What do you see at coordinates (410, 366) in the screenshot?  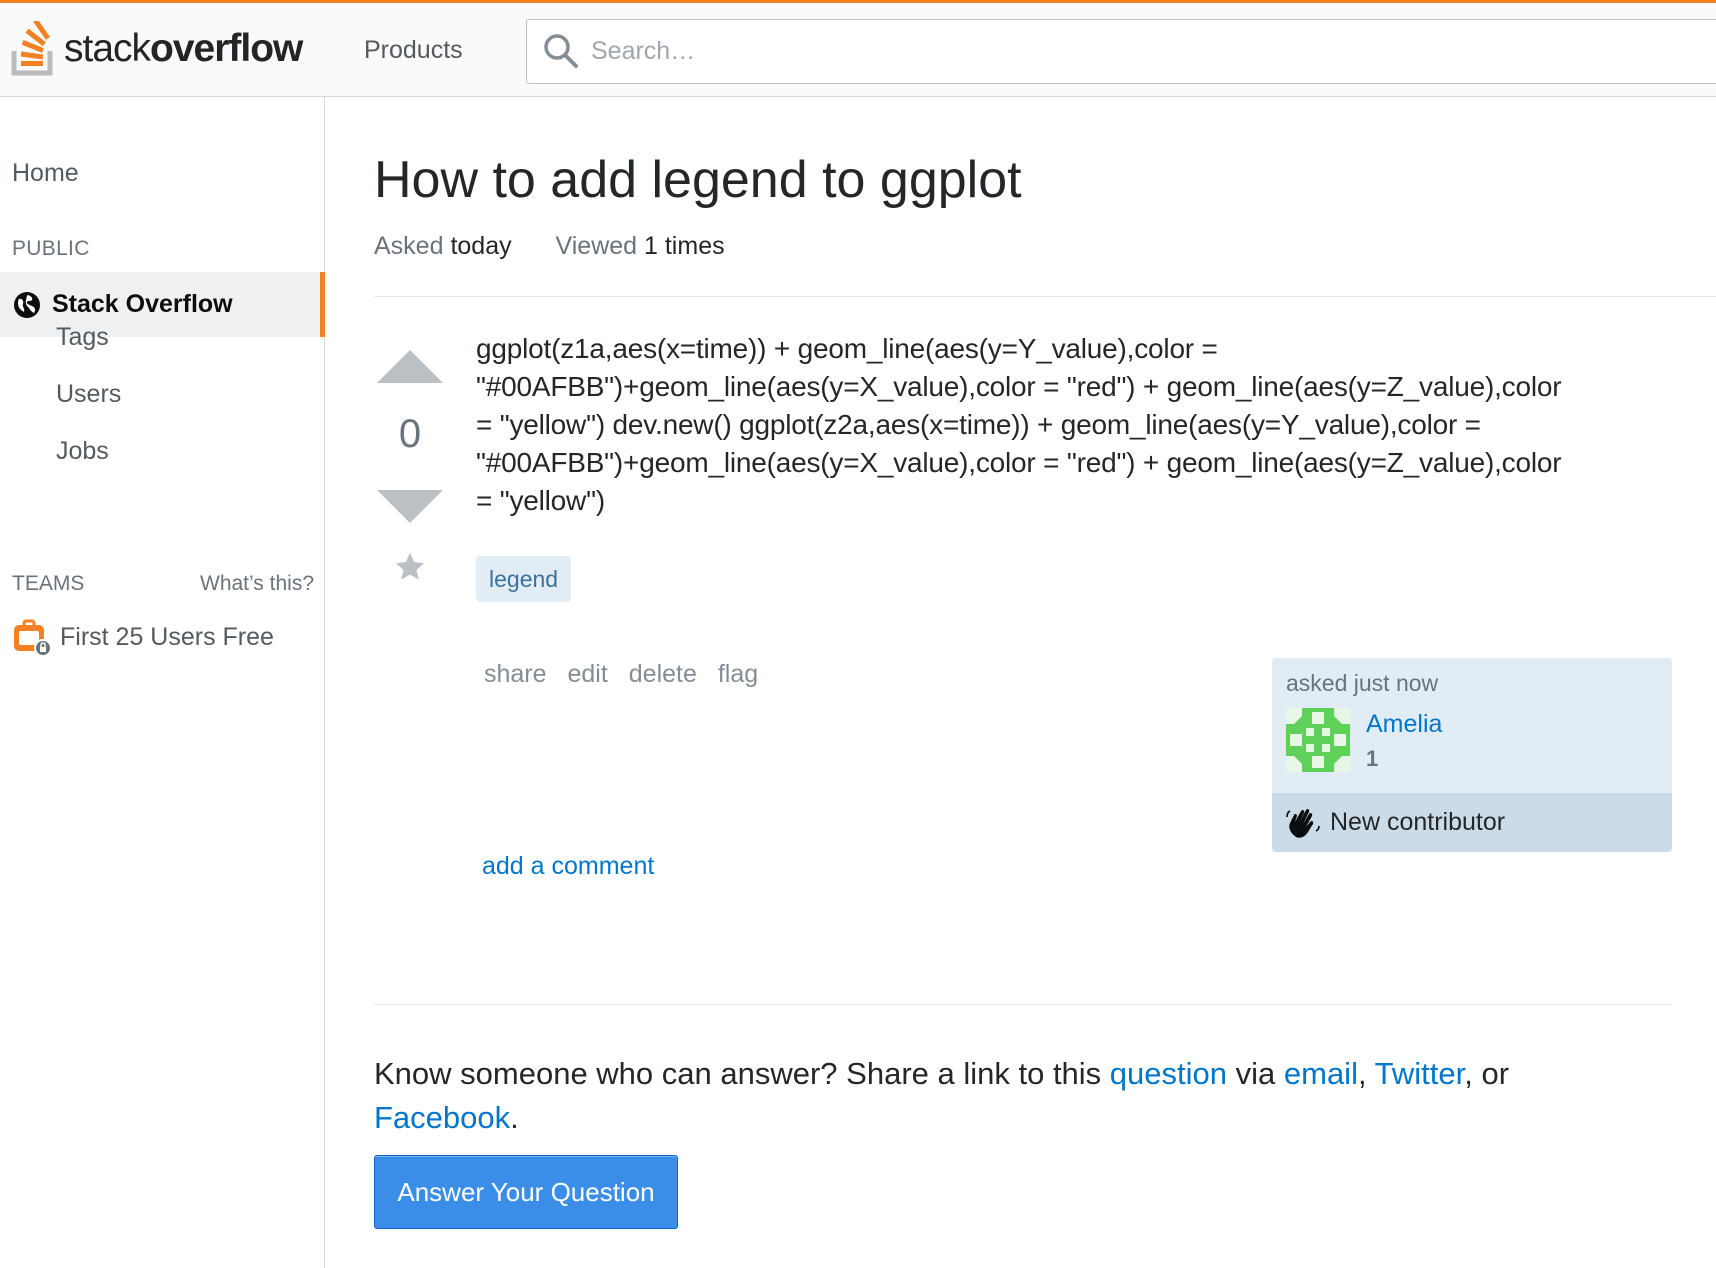 I see `upvote-arrow-icon` at bounding box center [410, 366].